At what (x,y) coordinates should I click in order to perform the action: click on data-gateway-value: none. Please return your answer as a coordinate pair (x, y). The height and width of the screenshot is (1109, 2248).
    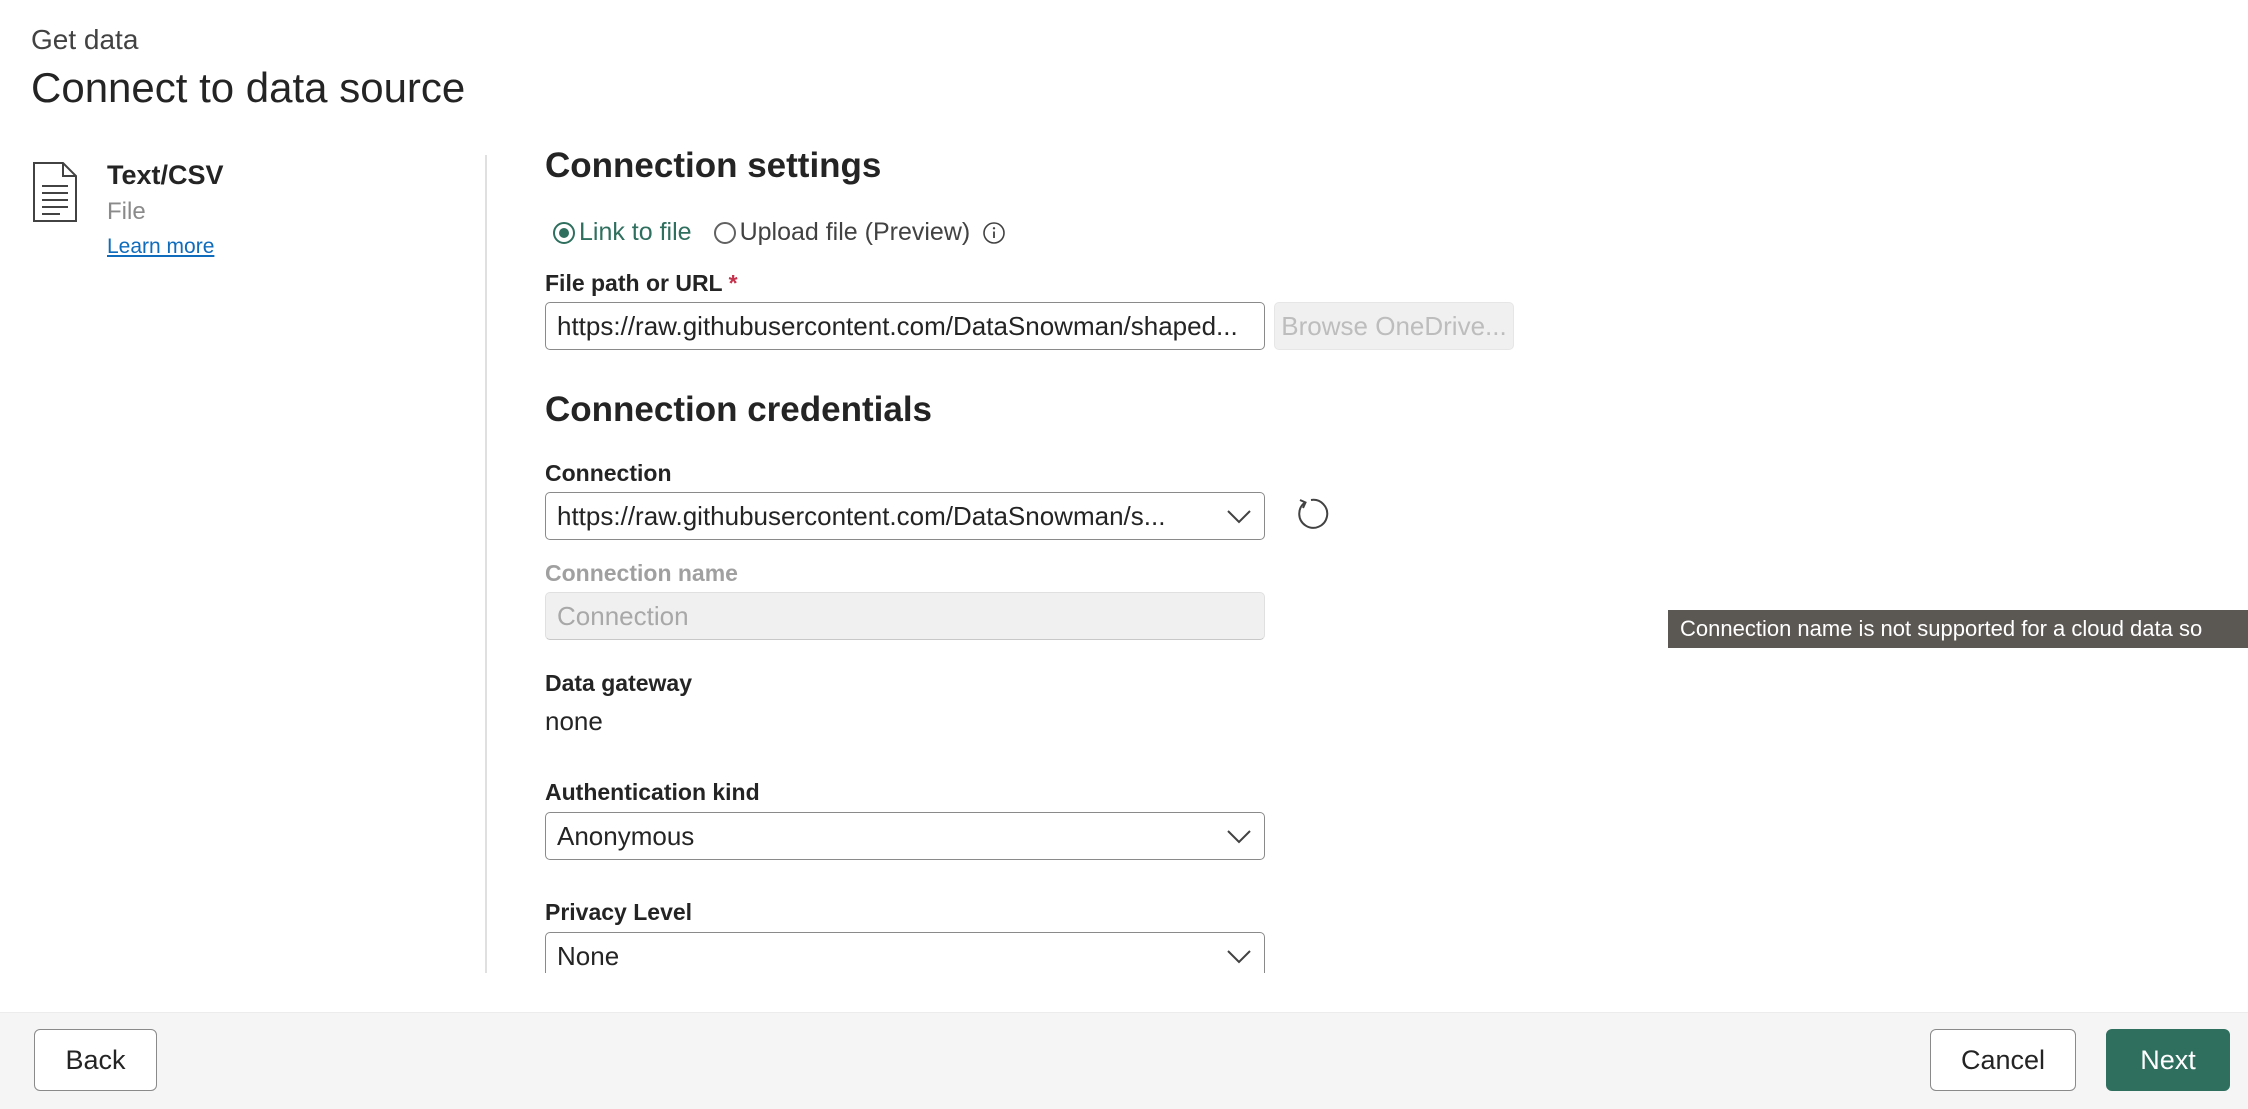
    Looking at the image, I should click on (574, 721).